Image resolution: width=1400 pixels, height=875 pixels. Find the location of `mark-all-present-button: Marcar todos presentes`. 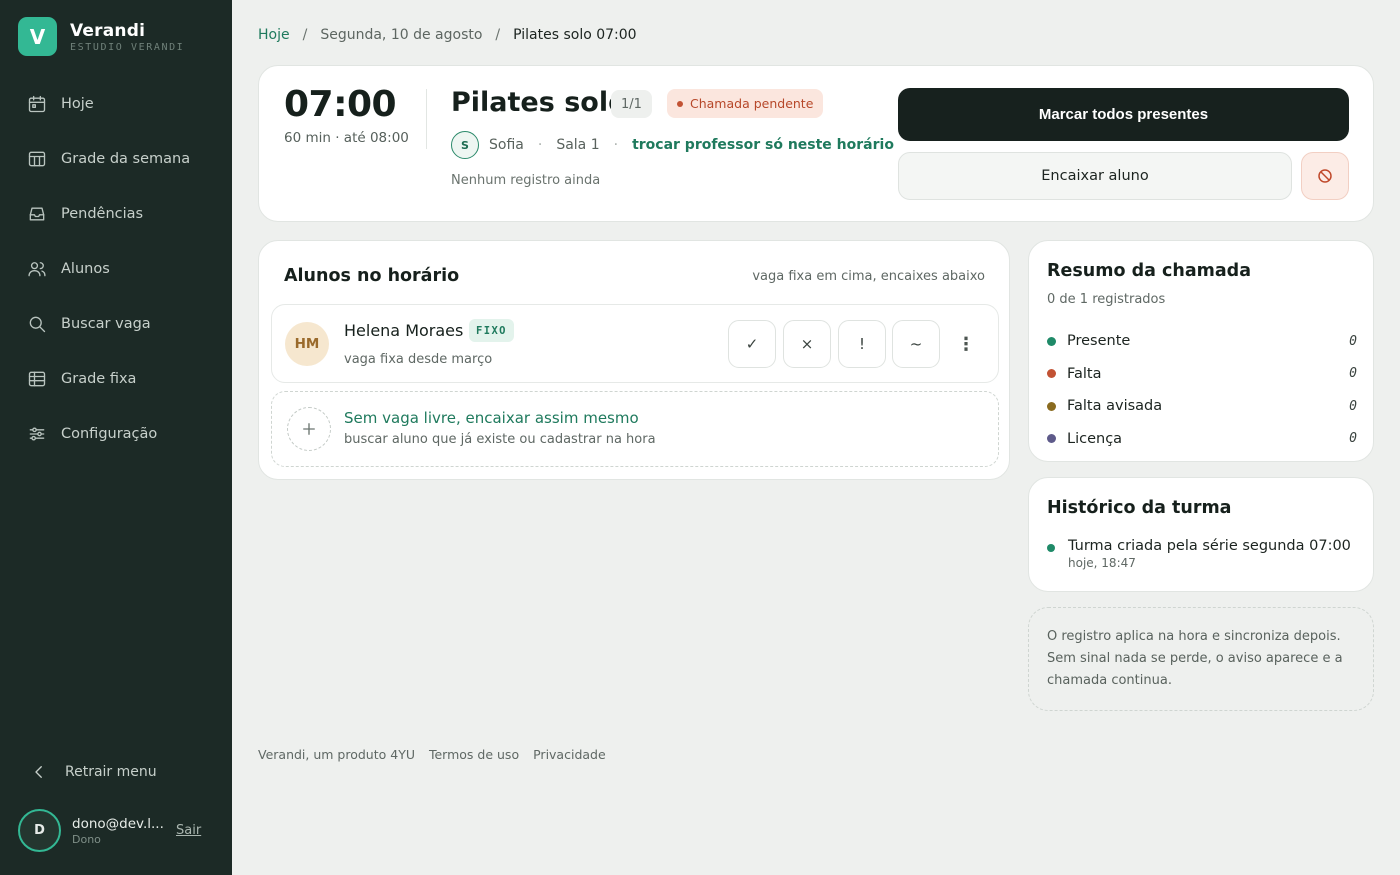

mark-all-present-button: Marcar todos presentes is located at coordinates (1123, 114).